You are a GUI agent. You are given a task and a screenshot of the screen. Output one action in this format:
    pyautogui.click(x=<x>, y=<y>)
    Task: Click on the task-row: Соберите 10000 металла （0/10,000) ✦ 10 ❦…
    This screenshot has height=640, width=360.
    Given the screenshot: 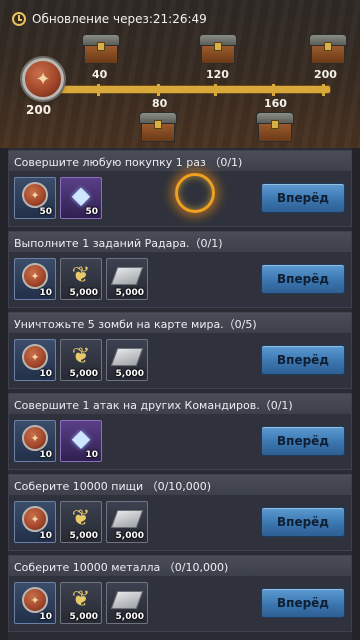 What is the action you would take?
    pyautogui.click(x=180, y=593)
    